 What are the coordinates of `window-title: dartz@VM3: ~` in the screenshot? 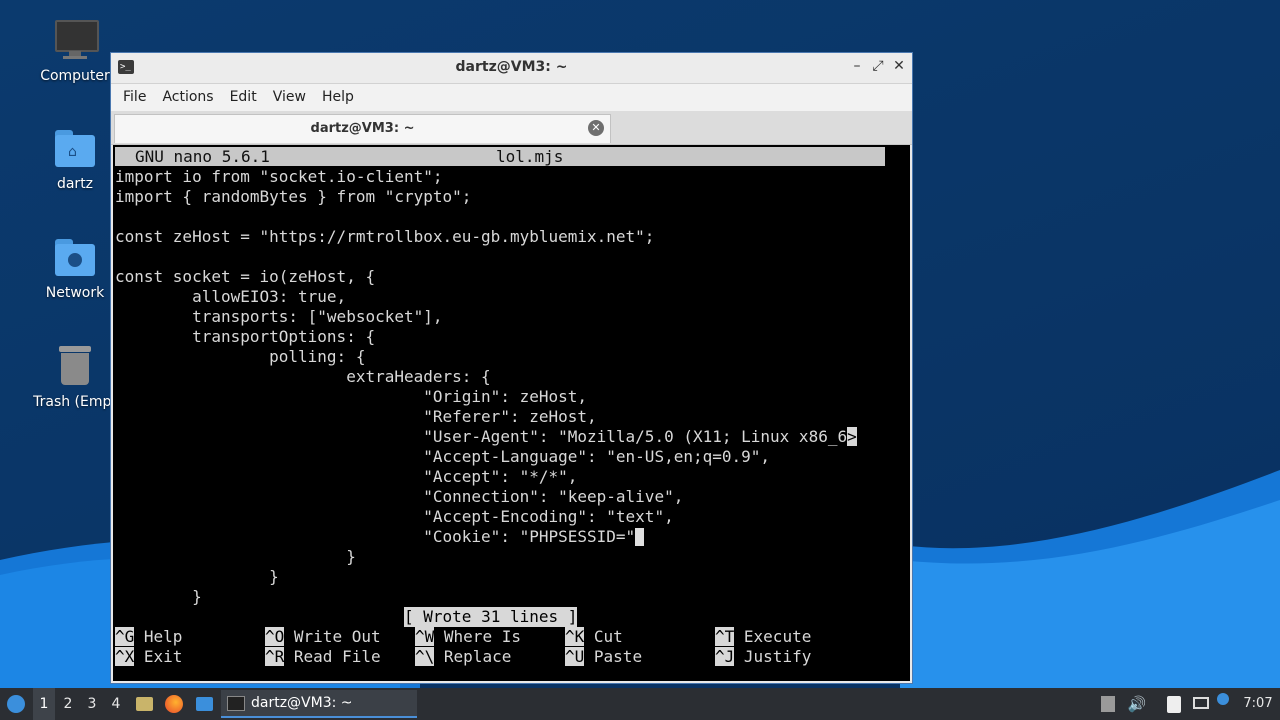 It's located at (511, 67).